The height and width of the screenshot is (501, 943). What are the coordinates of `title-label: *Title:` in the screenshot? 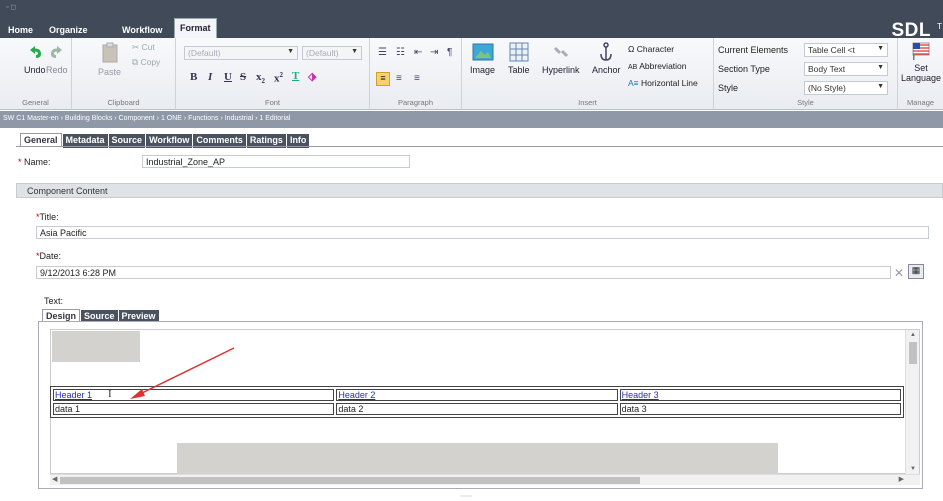 It's located at (47, 217).